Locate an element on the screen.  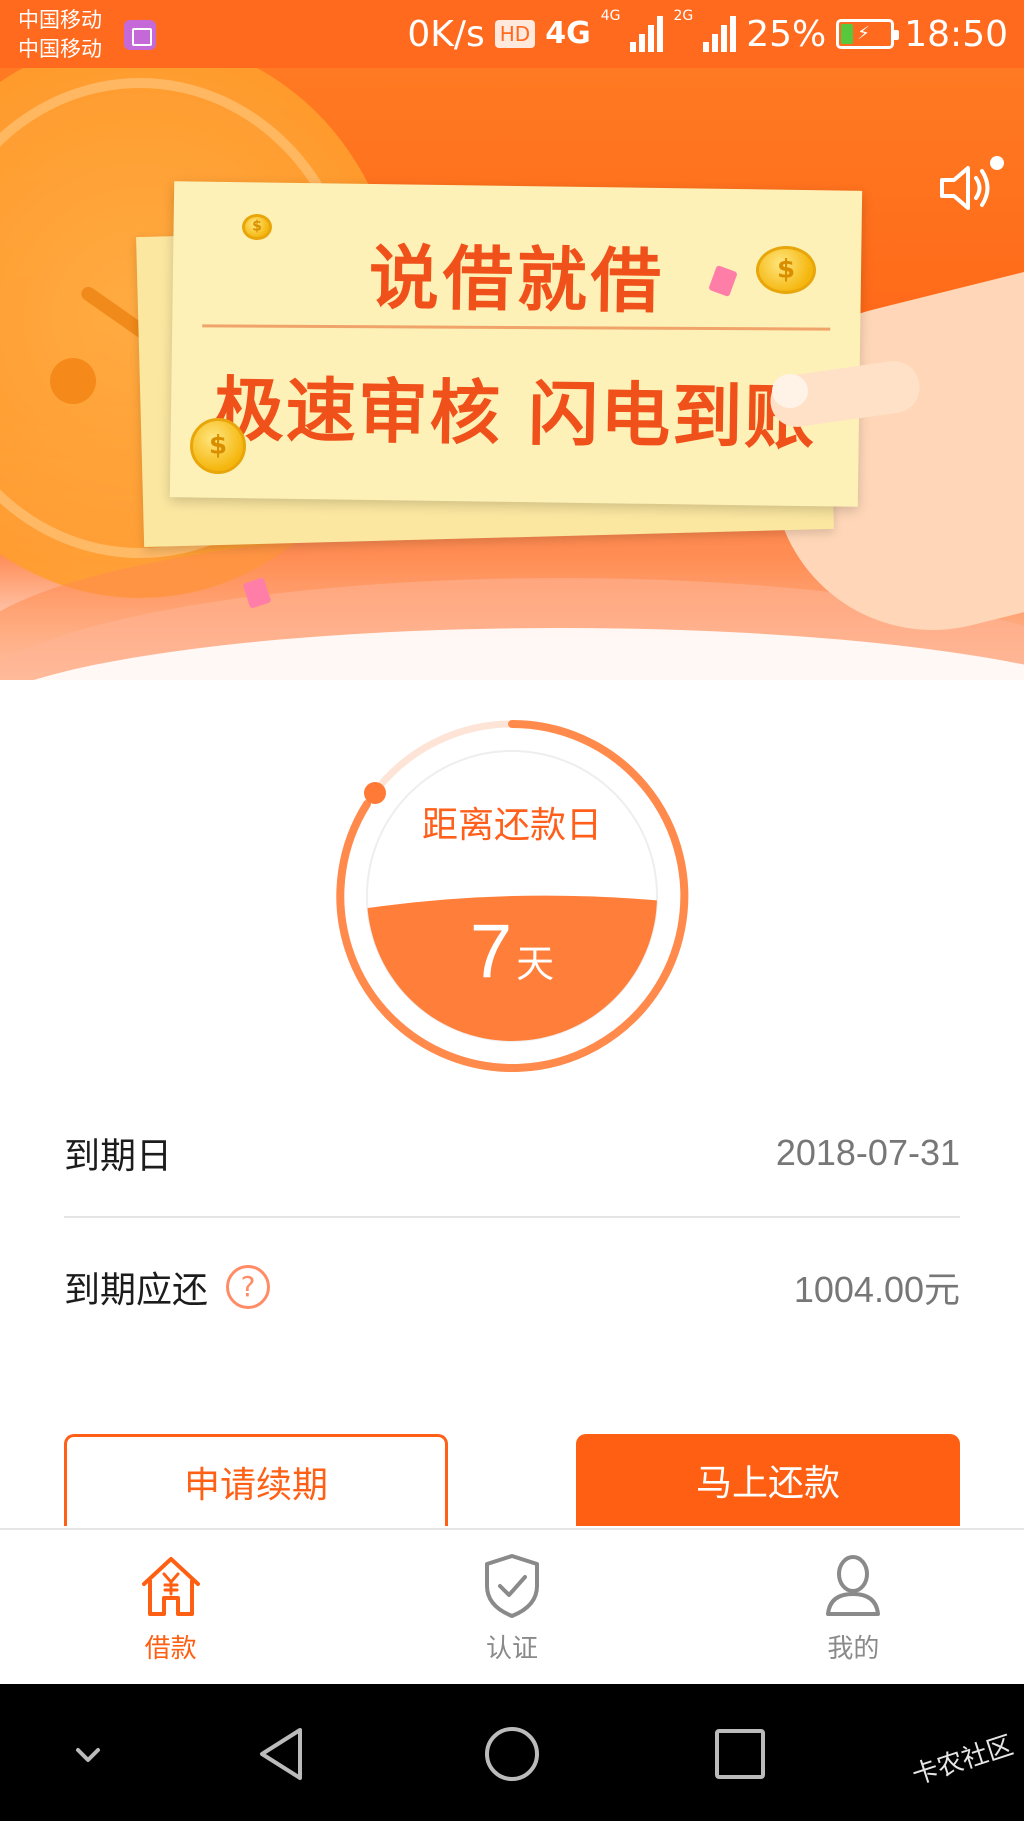
countdown-days: 7 is located at coordinates (491, 951).